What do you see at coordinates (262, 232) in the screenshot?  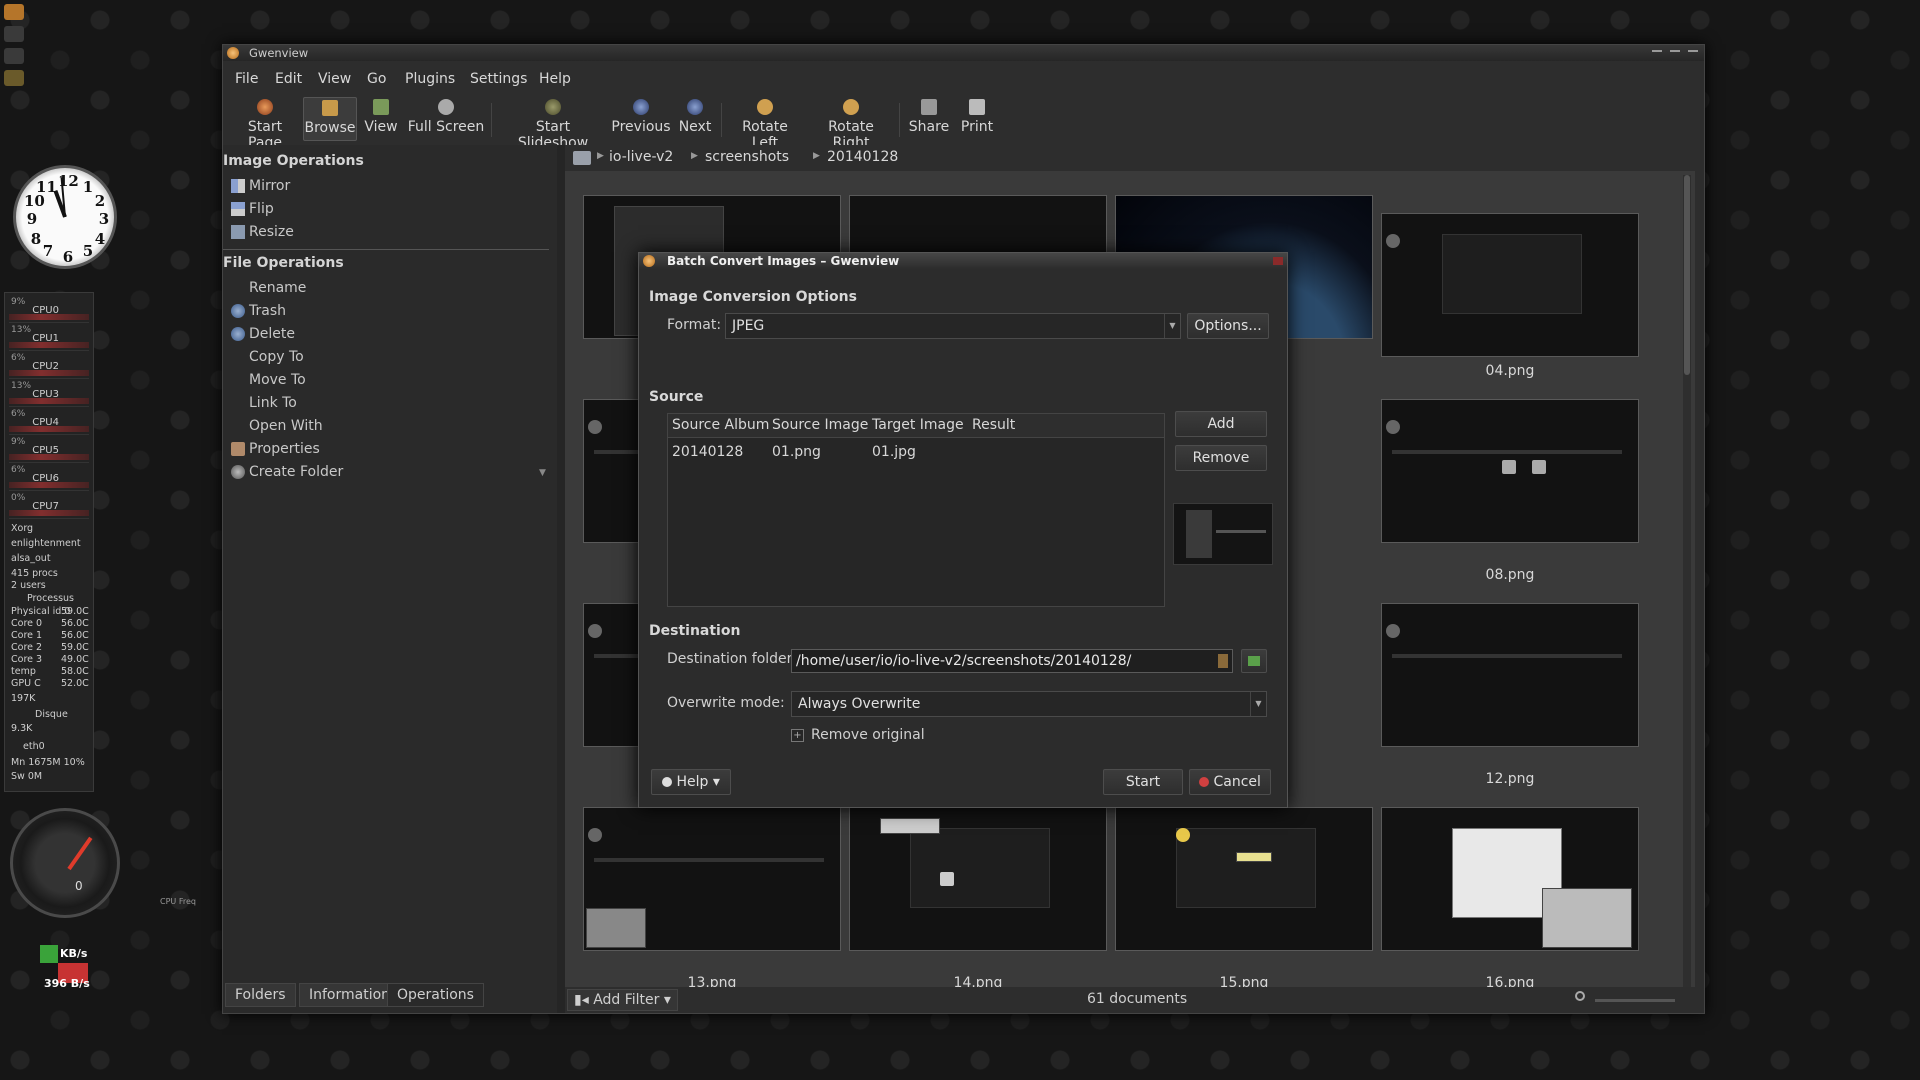 I see `resize-action: Resize` at bounding box center [262, 232].